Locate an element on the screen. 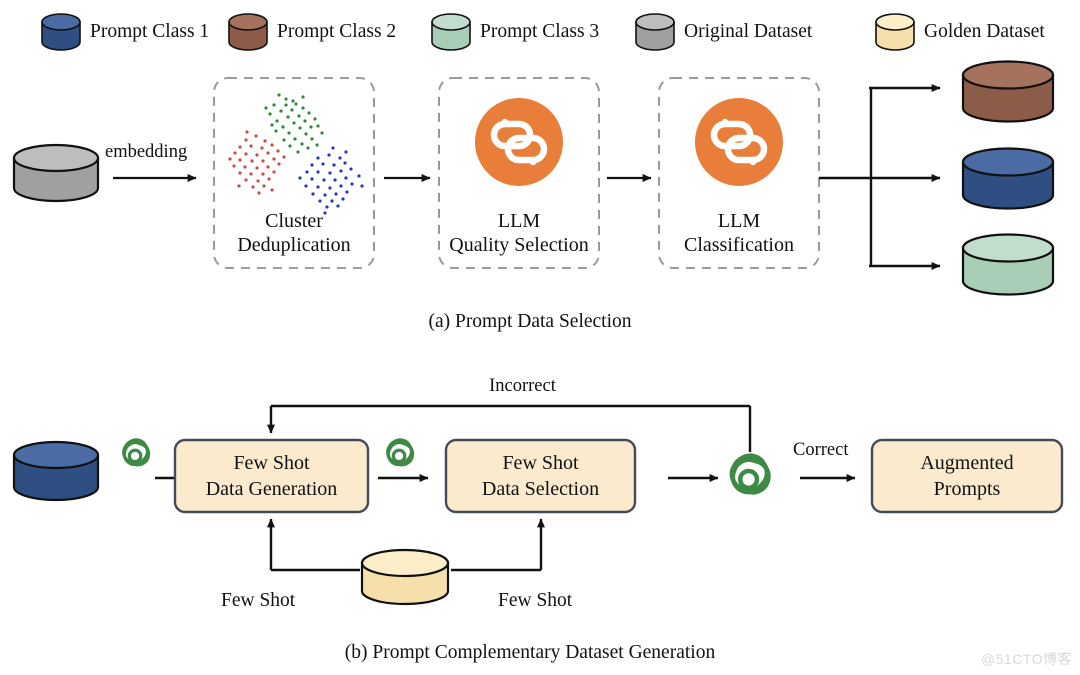 This screenshot has width=1080, height=675. edge-label-embedding: embedding is located at coordinates (146, 152).